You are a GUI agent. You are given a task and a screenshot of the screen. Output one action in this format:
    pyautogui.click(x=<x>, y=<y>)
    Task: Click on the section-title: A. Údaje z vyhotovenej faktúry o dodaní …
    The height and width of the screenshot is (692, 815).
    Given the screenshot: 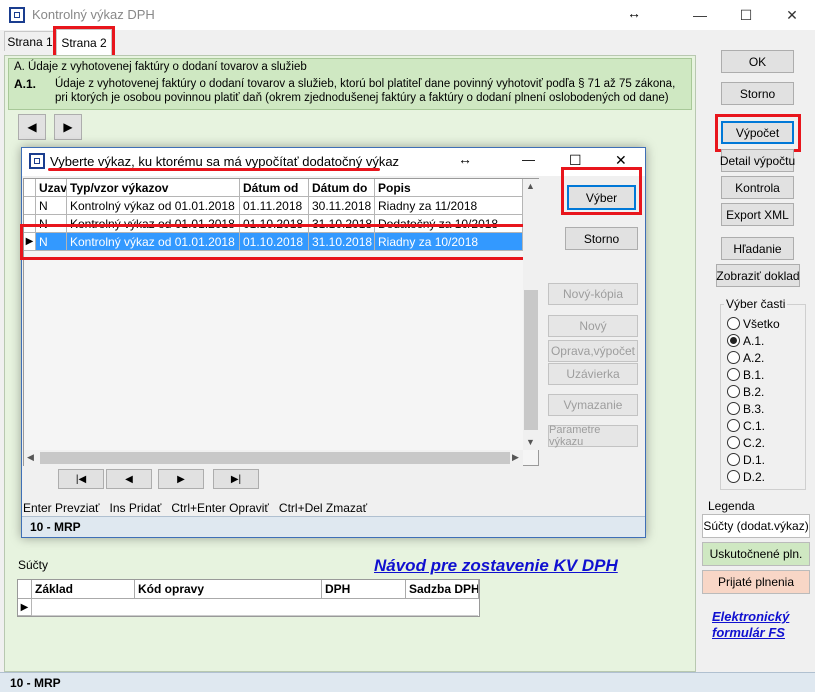 What is the action you would take?
    pyautogui.click(x=160, y=67)
    